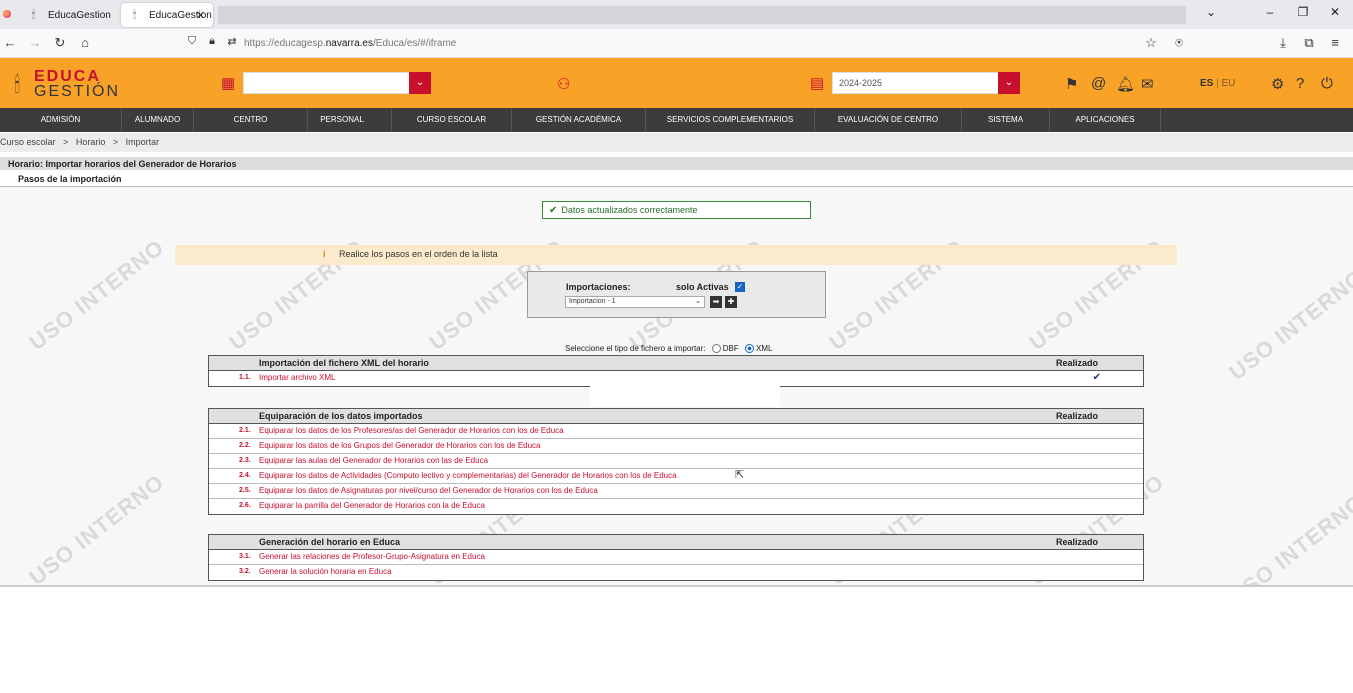 This screenshot has width=1353, height=693. I want to click on step-number: 2.3., so click(245, 460).